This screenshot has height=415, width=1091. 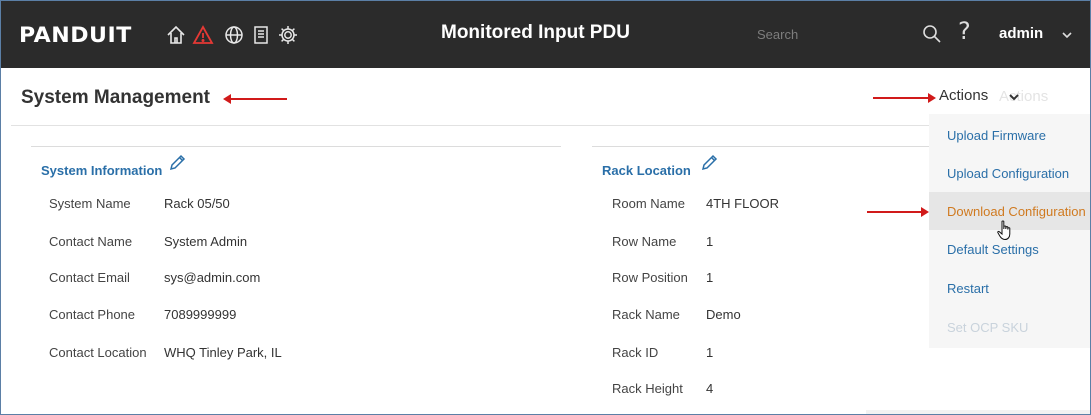 I want to click on field-value: WHQ Tinley Park, IL, so click(x=223, y=352).